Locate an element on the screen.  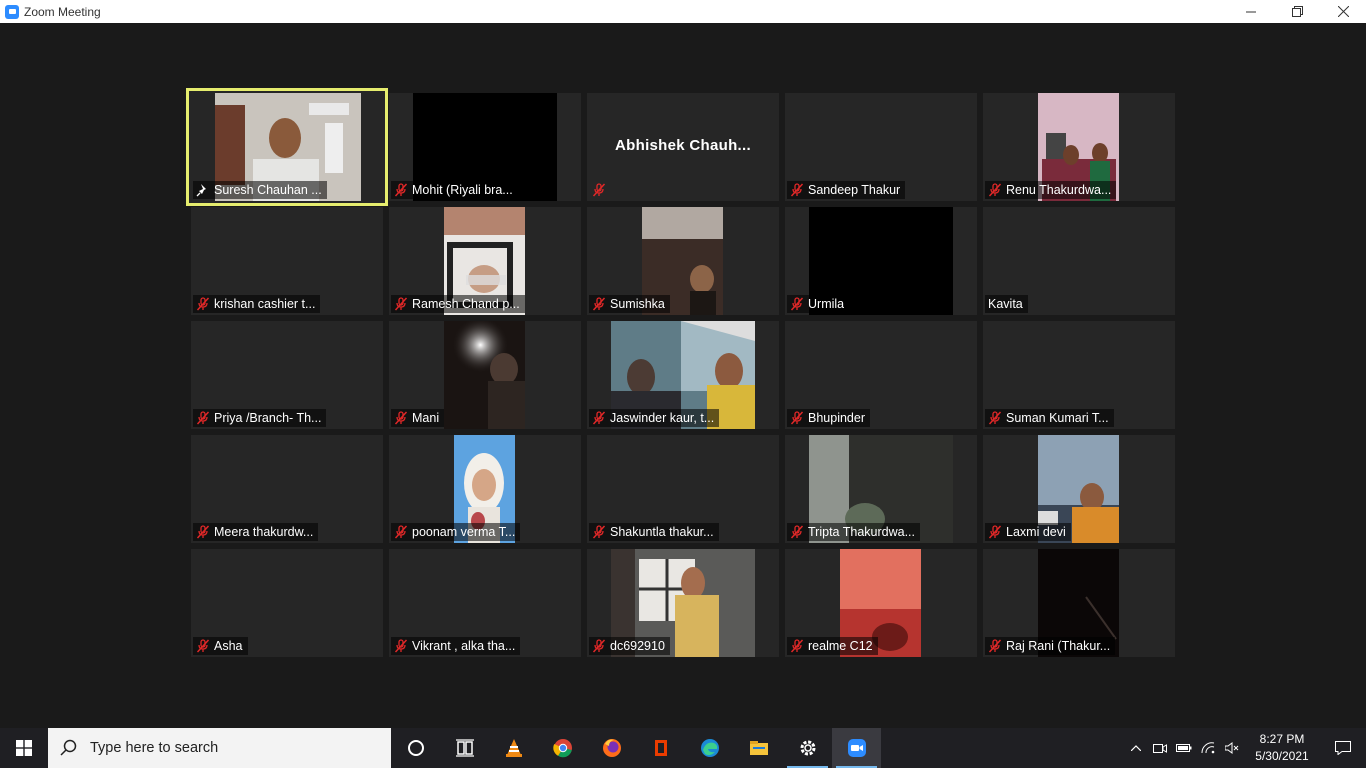
start-button is located at coordinates (24, 748).